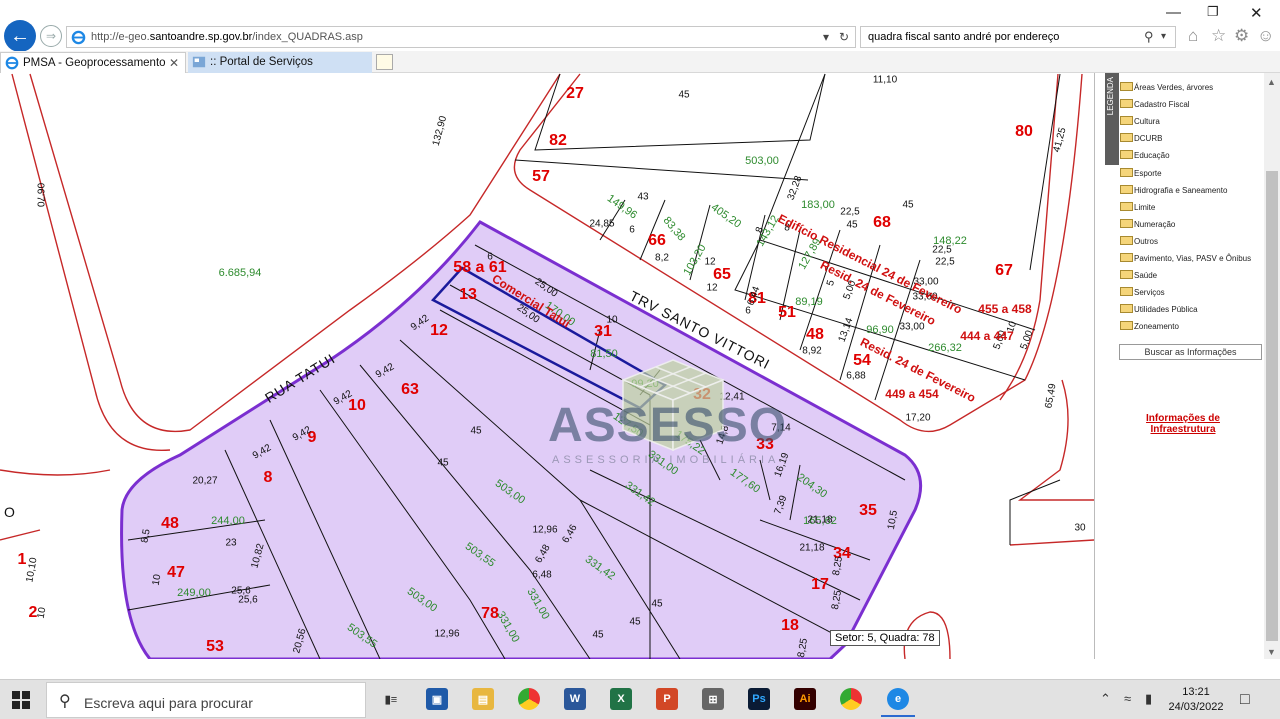  What do you see at coordinates (1173, 12) in the screenshot?
I see `minimize-icon: —` at bounding box center [1173, 12].